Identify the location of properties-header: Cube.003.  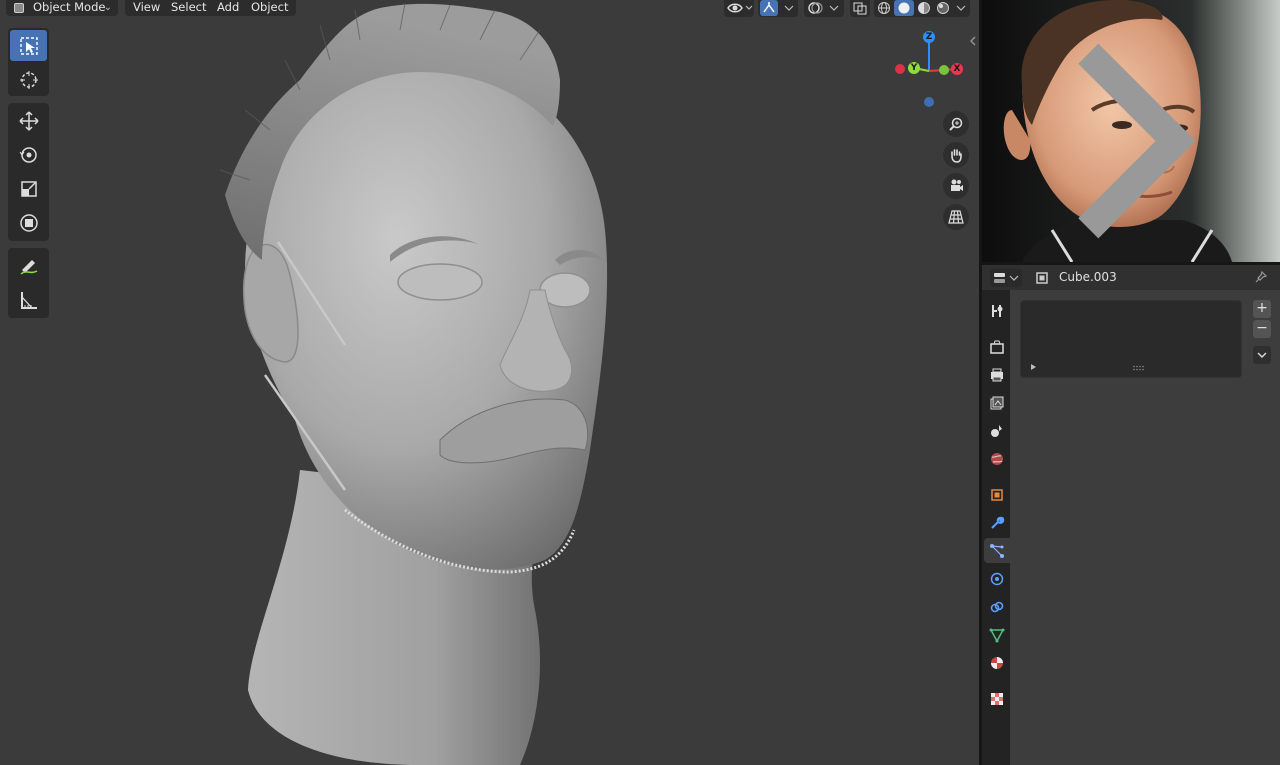
(1131, 277).